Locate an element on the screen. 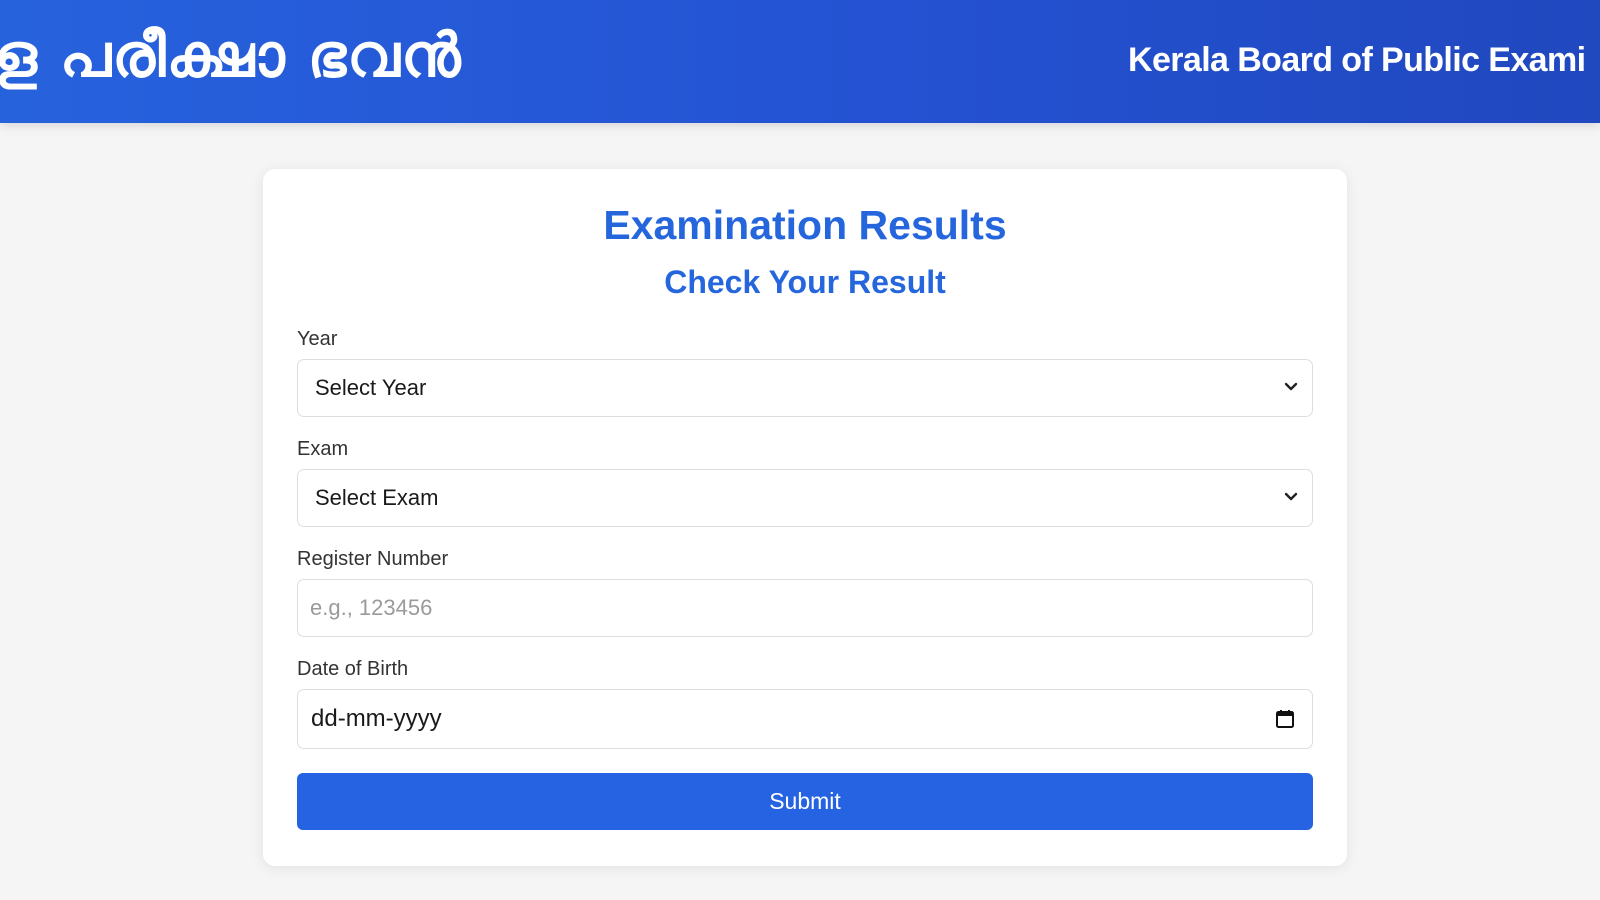 The height and width of the screenshot is (900, 1600). date-of-birth-input: dd-mm-yyyy is located at coordinates (805, 719).